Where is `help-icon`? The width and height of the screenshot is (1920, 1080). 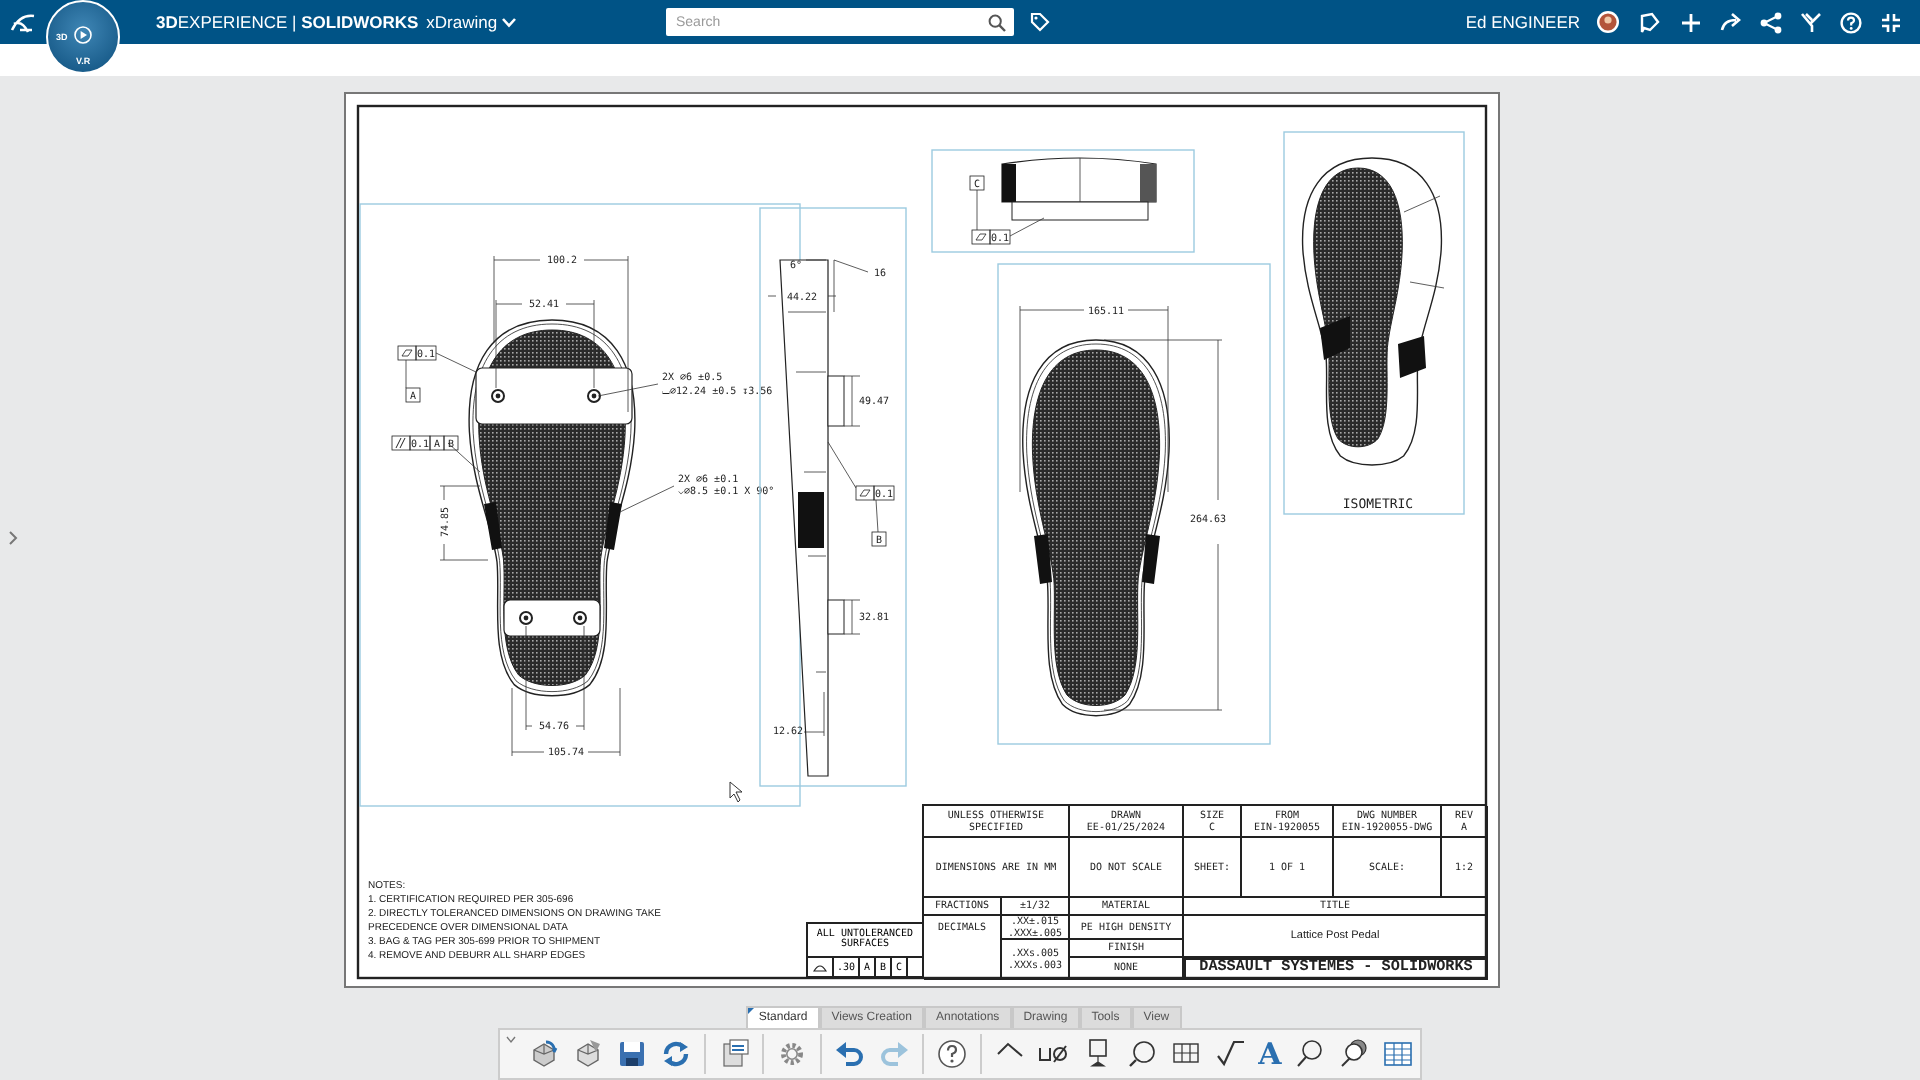
help-icon is located at coordinates (952, 1053).